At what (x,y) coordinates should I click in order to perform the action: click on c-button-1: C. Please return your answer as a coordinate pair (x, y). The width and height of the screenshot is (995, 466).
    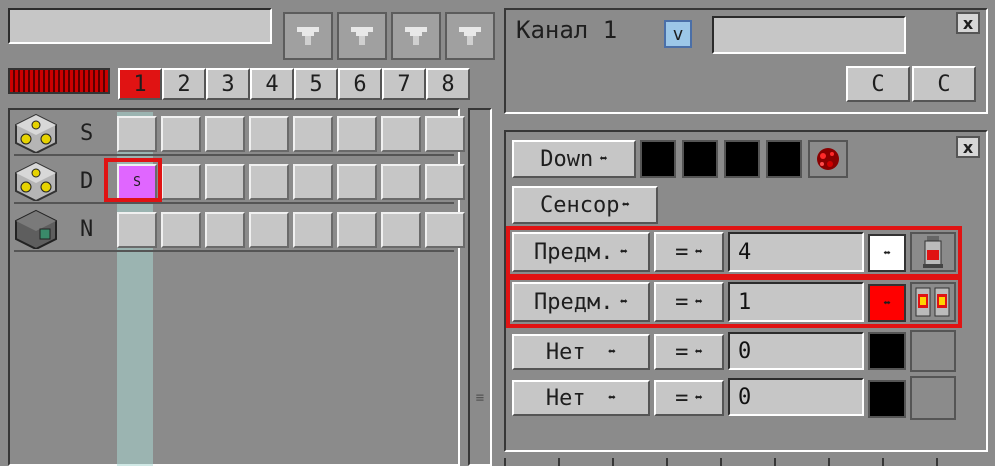
    Looking at the image, I should click on (878, 84).